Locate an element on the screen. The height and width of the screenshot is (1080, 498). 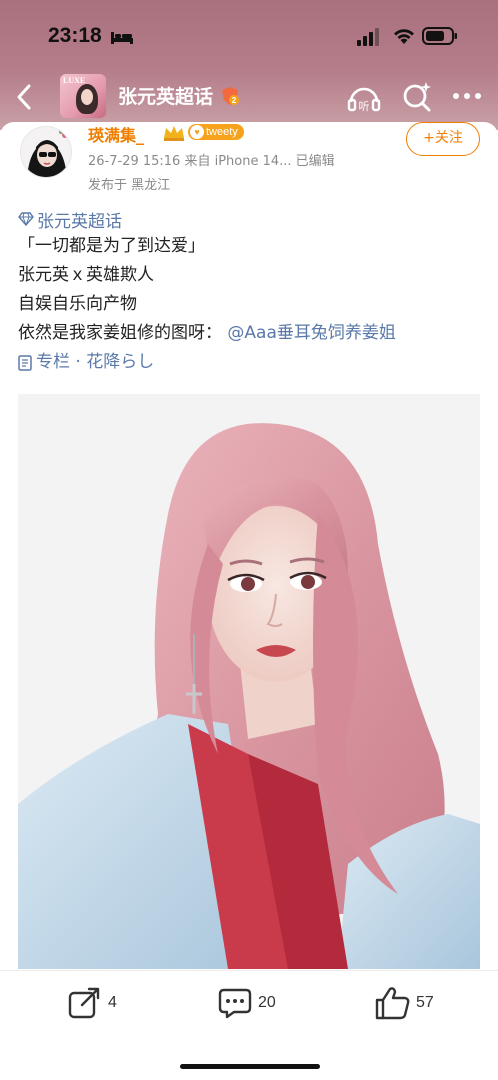
more-icon is located at coordinates (467, 96).